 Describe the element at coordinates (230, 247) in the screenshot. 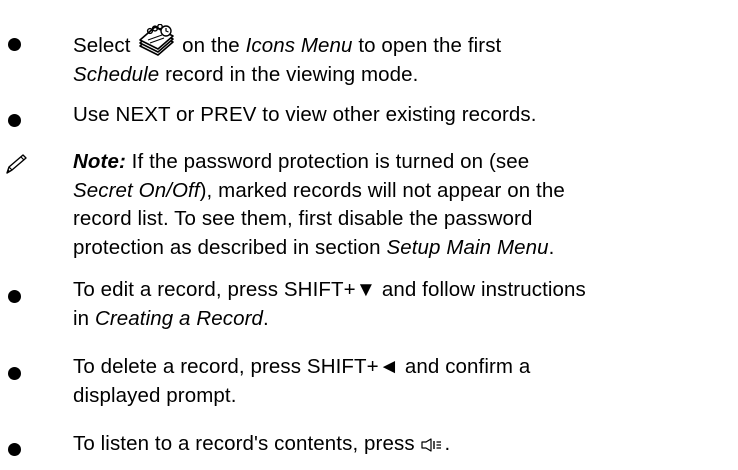

I see `text-segment: protection as described in section` at that location.